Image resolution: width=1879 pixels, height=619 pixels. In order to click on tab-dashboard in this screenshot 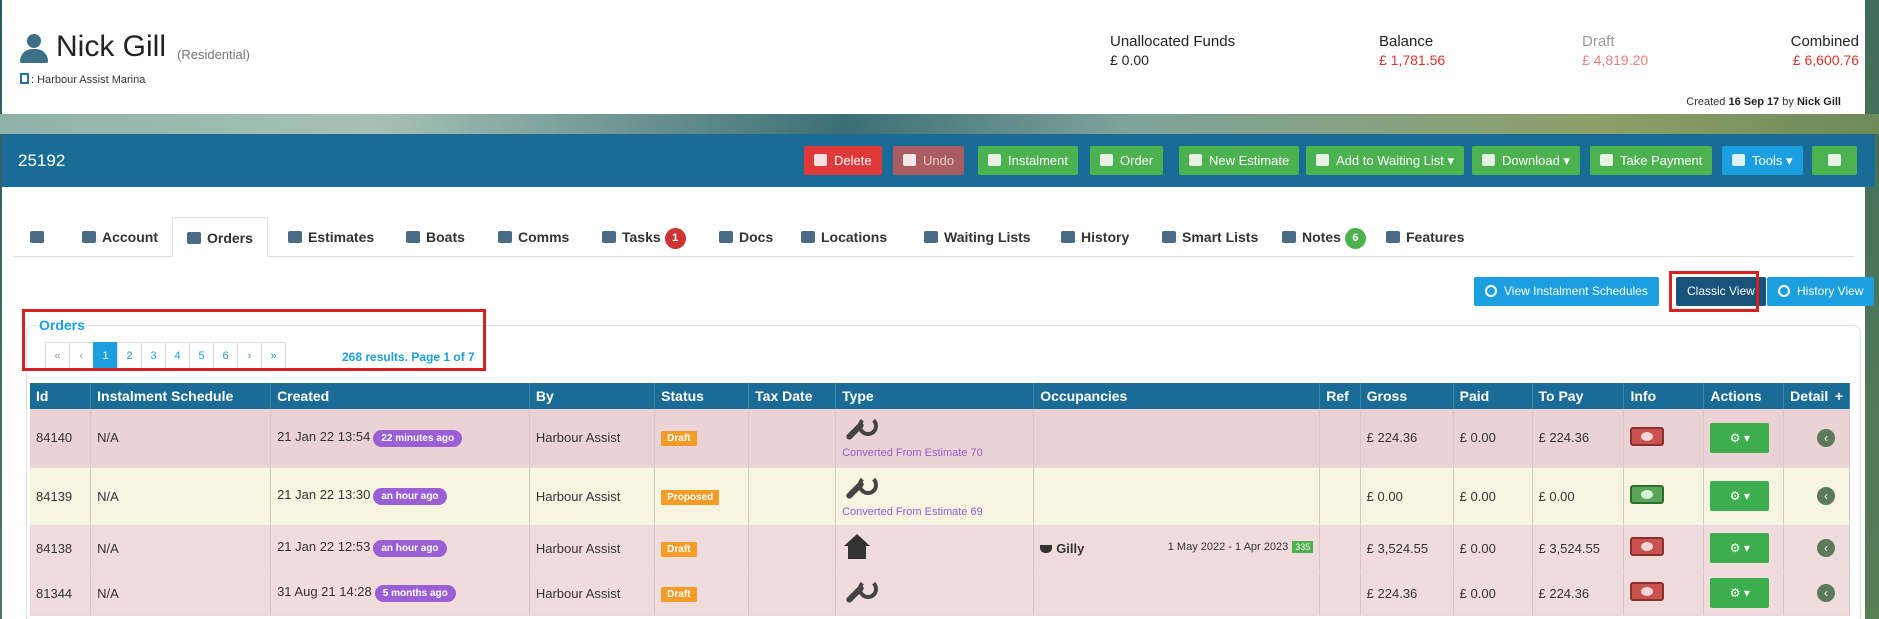, I will do `click(40, 237)`.